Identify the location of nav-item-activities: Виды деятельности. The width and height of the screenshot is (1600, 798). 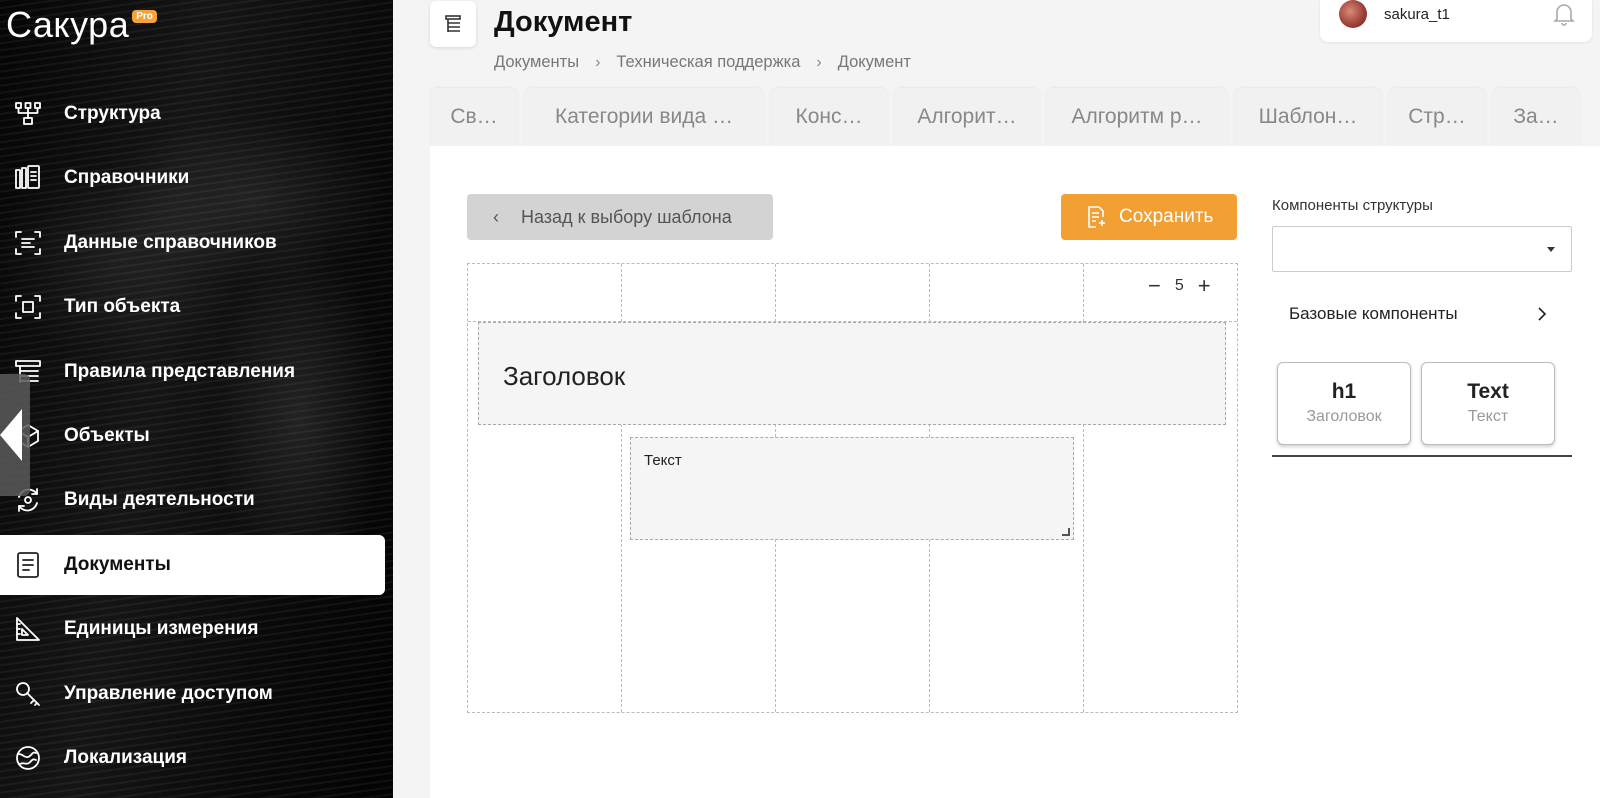
(196, 500).